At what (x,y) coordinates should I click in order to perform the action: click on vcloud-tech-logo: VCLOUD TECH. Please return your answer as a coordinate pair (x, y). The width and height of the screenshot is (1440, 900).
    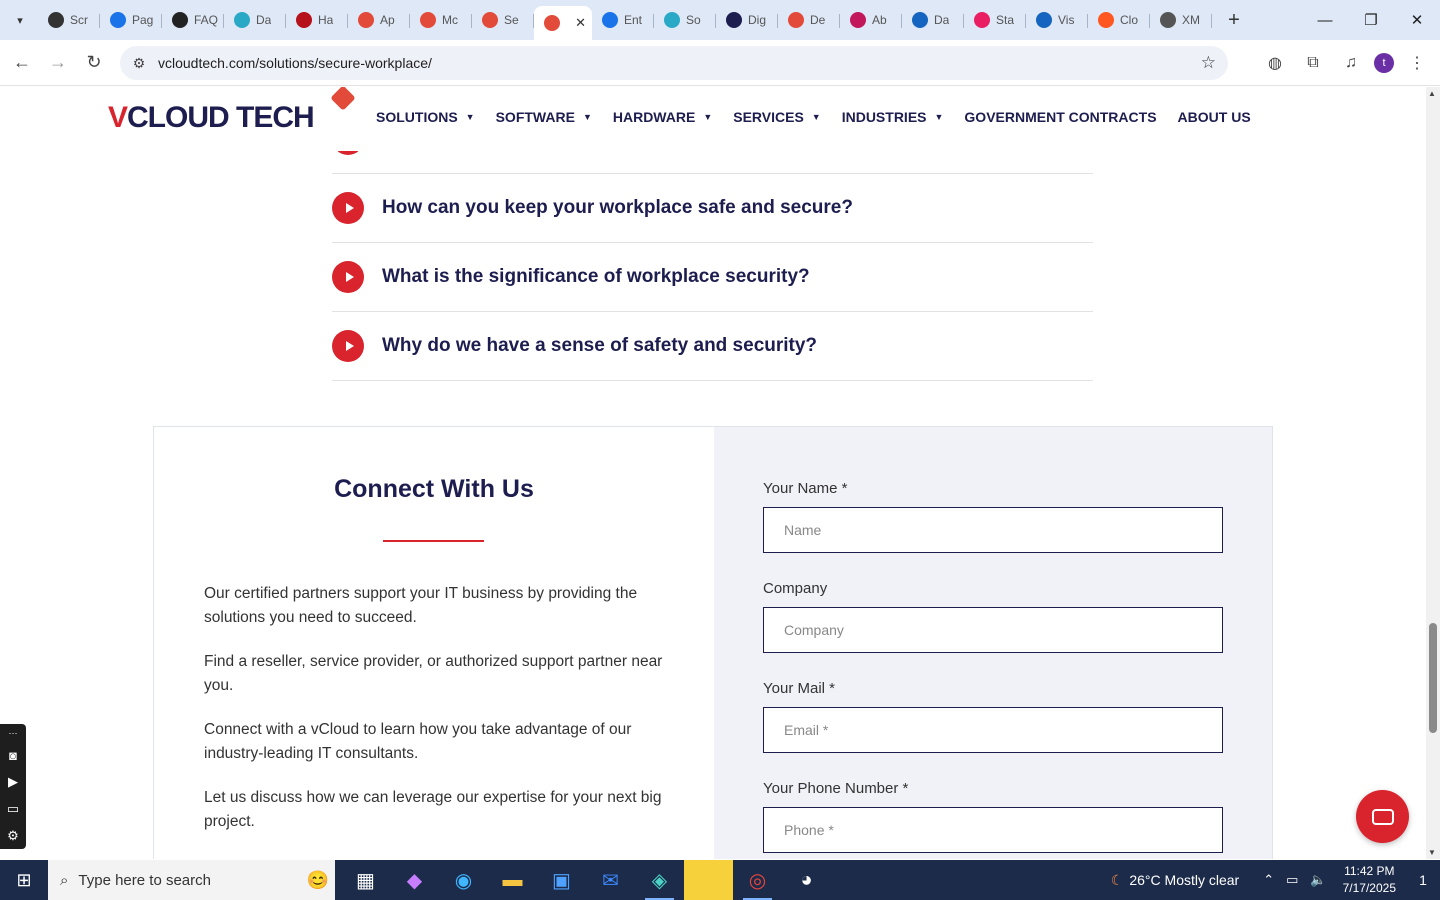
    Looking at the image, I should click on (232, 111).